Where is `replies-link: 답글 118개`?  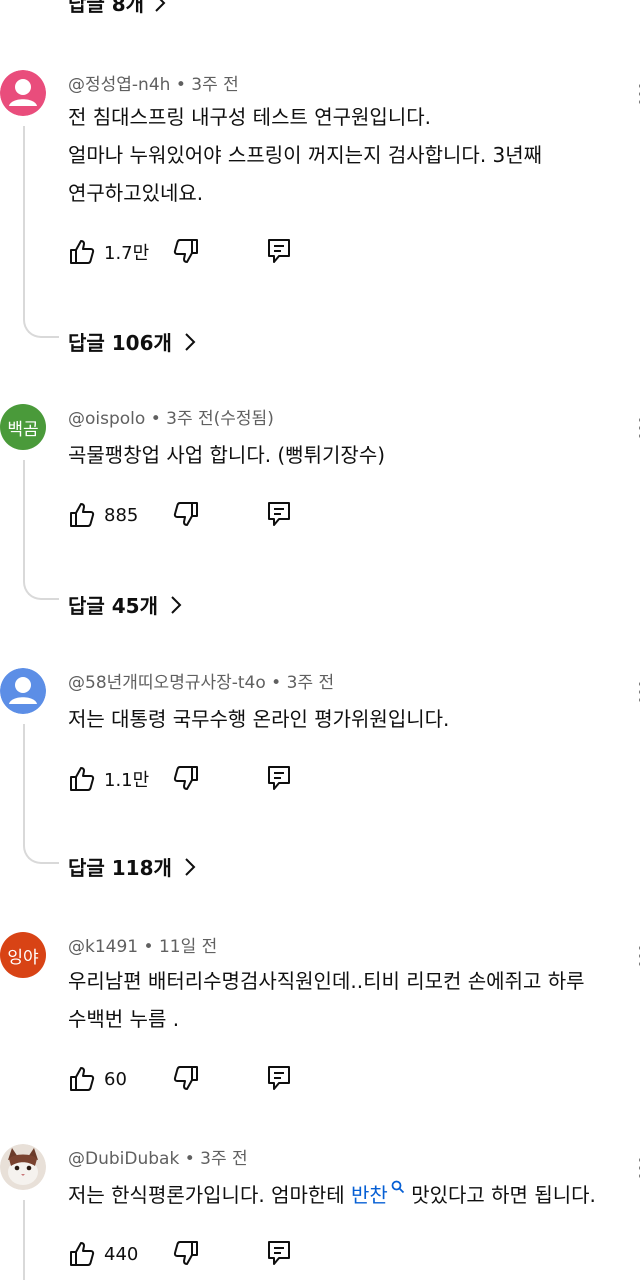
replies-link: 답글 118개 is located at coordinates (132, 866).